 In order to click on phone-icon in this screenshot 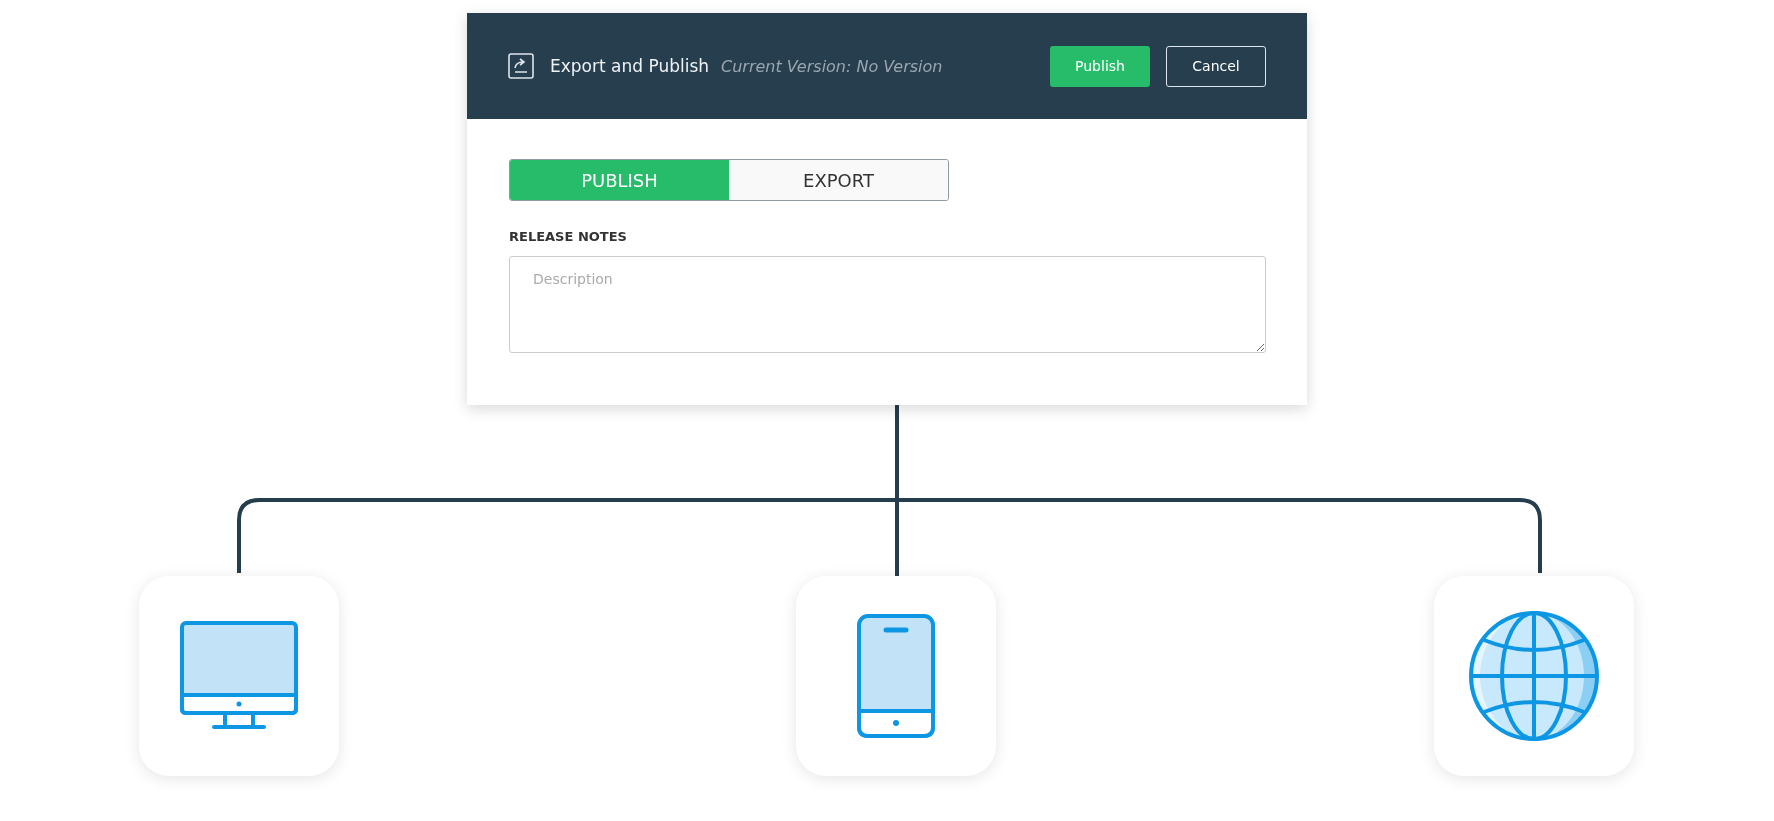, I will do `click(896, 676)`.